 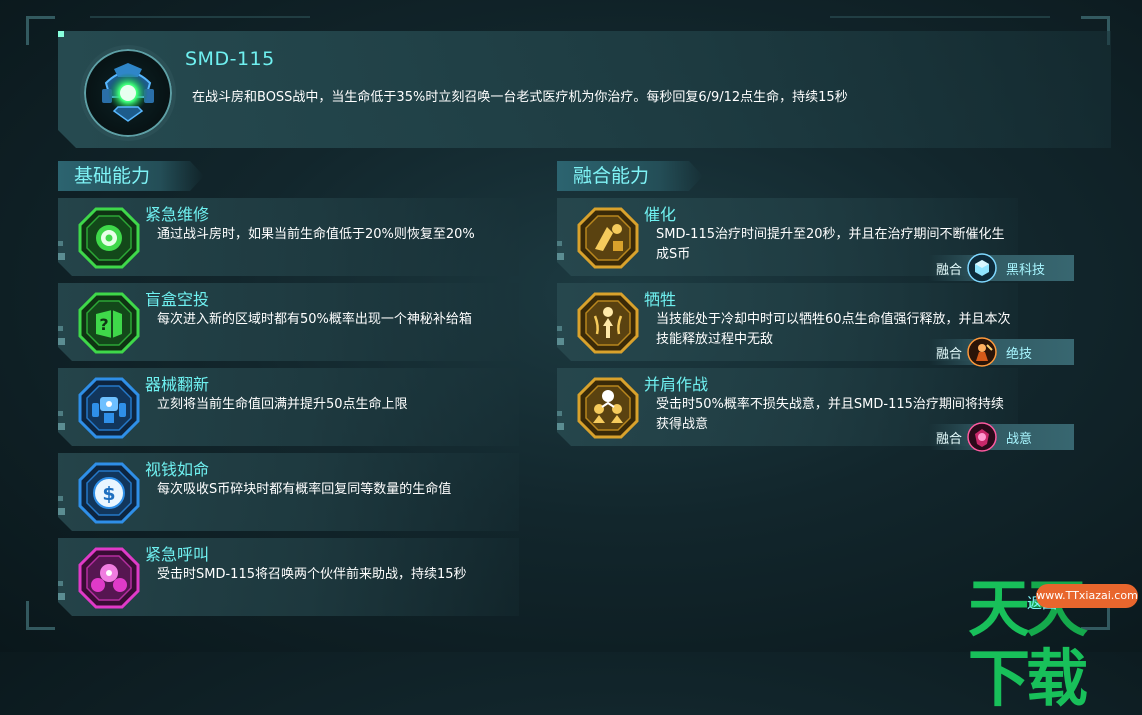 I want to click on green-gear-icon, so click(x=109, y=238).